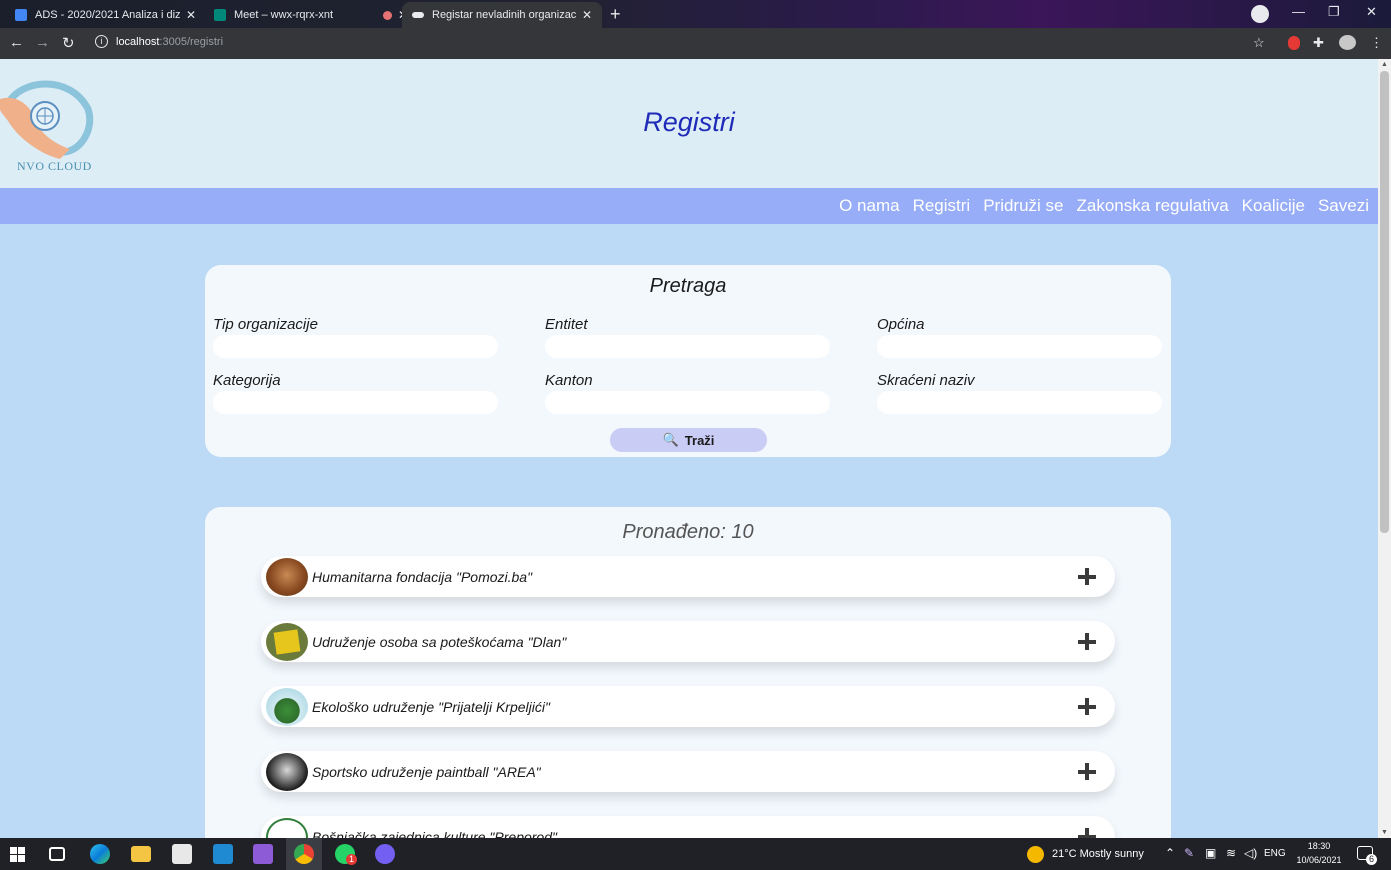 The width and height of the screenshot is (1391, 870). What do you see at coordinates (901, 324) in the screenshot?
I see `opcina-label: Općina` at bounding box center [901, 324].